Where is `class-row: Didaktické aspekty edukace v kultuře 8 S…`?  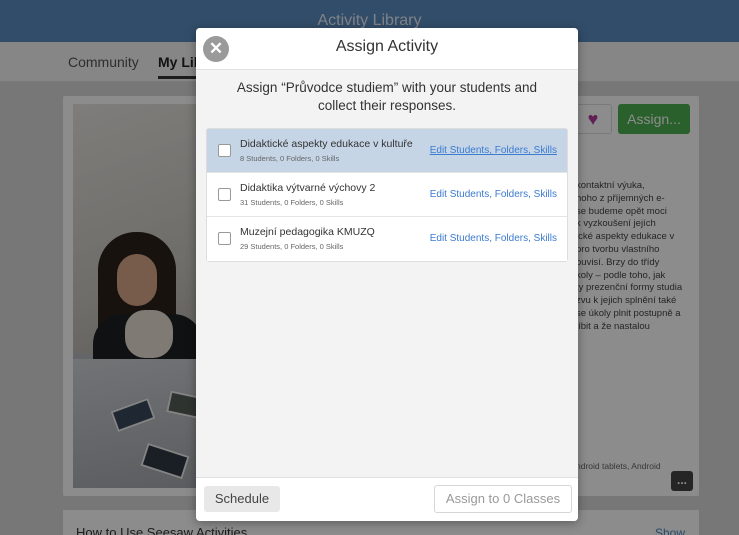 class-row: Didaktické aspekty edukace v kultuře 8 S… is located at coordinates (387, 151).